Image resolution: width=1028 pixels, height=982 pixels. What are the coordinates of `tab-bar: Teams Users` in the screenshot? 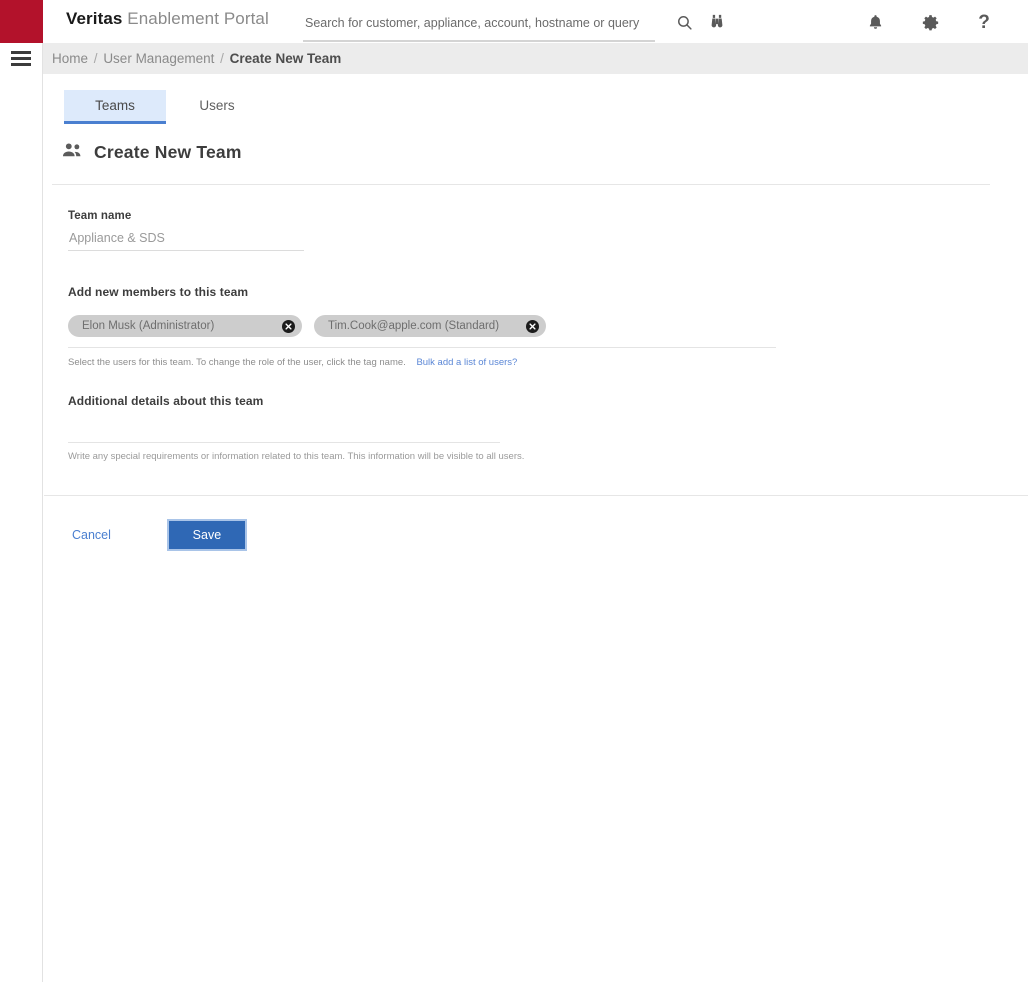 It's located at (166, 107).